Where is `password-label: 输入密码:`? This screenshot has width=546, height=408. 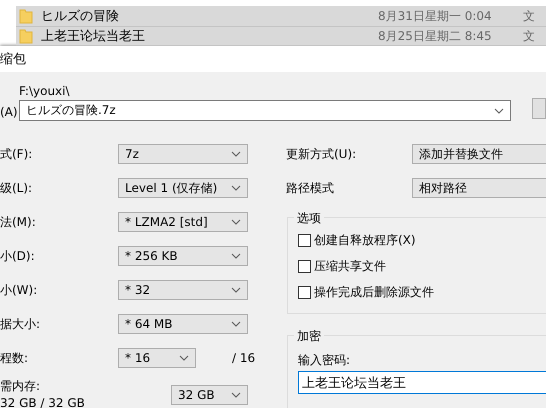
password-label: 输入密码: is located at coordinates (325, 360).